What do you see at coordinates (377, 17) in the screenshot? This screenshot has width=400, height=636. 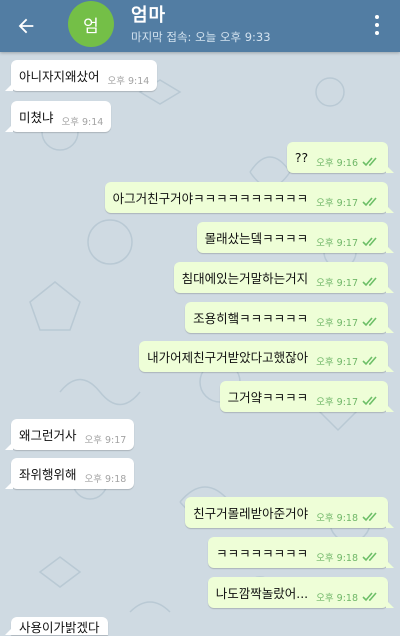 I see `more-vertical-icon` at bounding box center [377, 17].